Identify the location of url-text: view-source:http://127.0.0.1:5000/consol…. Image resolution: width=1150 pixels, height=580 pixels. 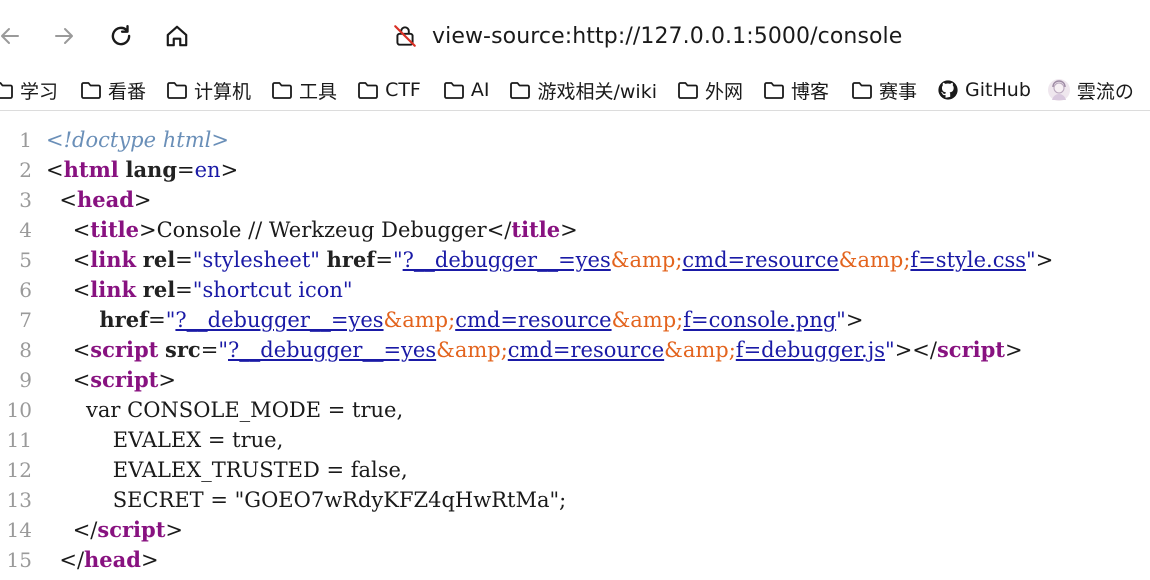
(667, 36).